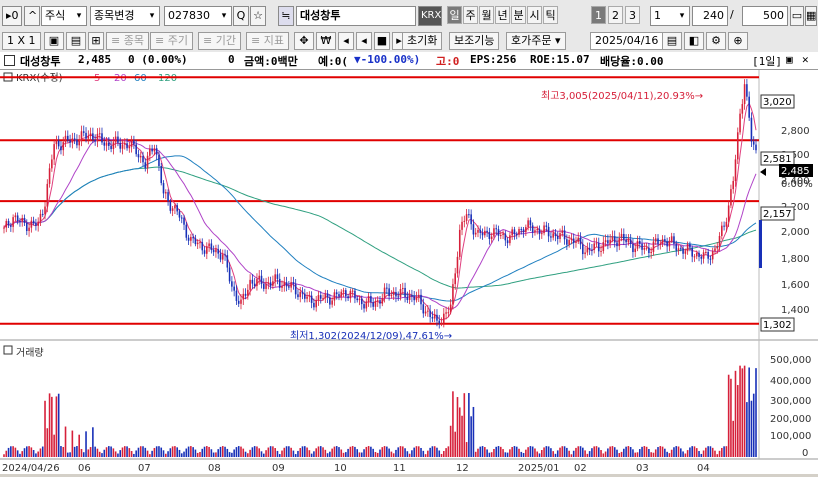 This screenshot has height=477, width=818. Describe the element at coordinates (258, 16) in the screenshot. I see `star-icon: ☆` at that location.